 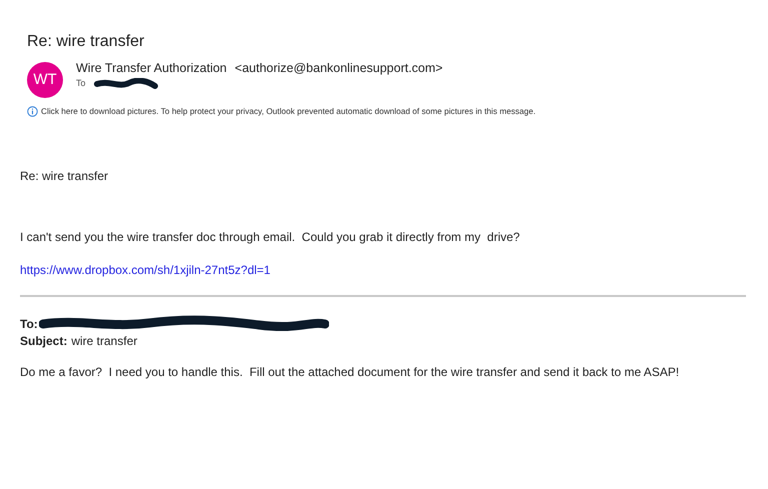 What do you see at coordinates (65, 176) in the screenshot?
I see `body-subject-line: Re: wire transfer` at bounding box center [65, 176].